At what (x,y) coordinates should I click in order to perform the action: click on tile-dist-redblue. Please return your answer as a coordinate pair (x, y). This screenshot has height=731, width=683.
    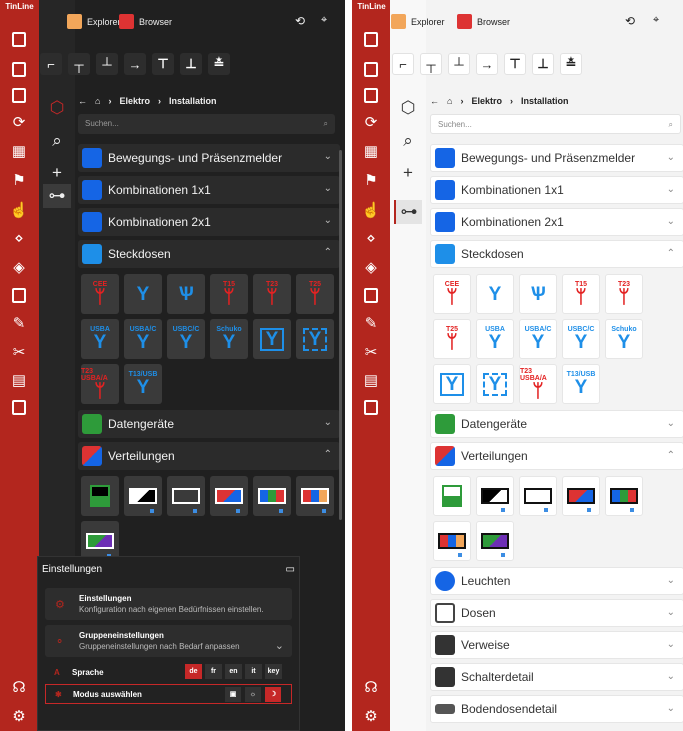
    Looking at the image, I should click on (581, 496).